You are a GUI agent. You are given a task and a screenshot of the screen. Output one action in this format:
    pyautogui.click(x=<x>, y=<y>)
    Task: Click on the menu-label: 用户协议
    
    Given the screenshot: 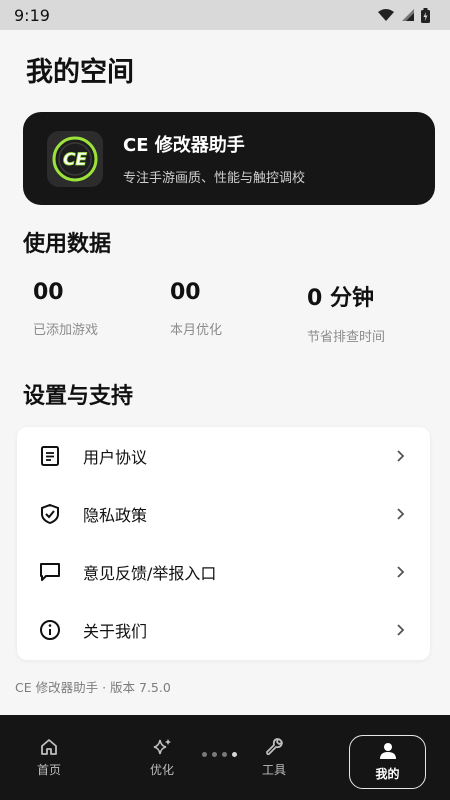 What is the action you would take?
    pyautogui.click(x=115, y=457)
    